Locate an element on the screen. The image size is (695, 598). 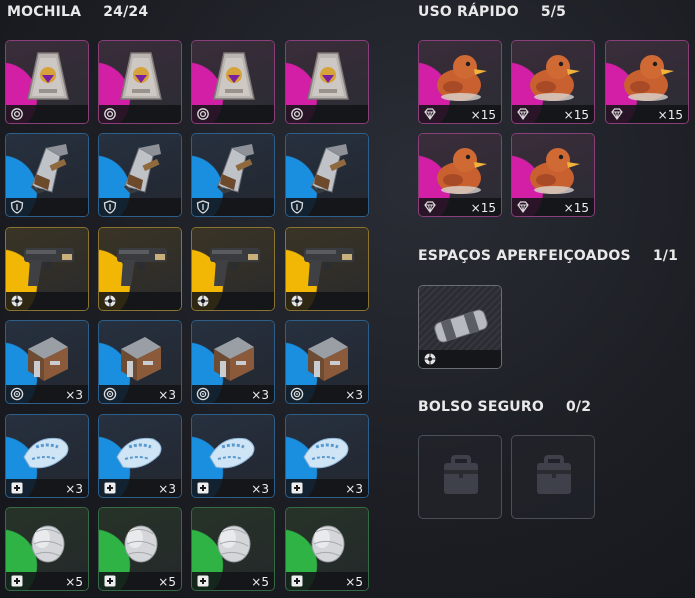
upgraded-slot is located at coordinates (460, 327).